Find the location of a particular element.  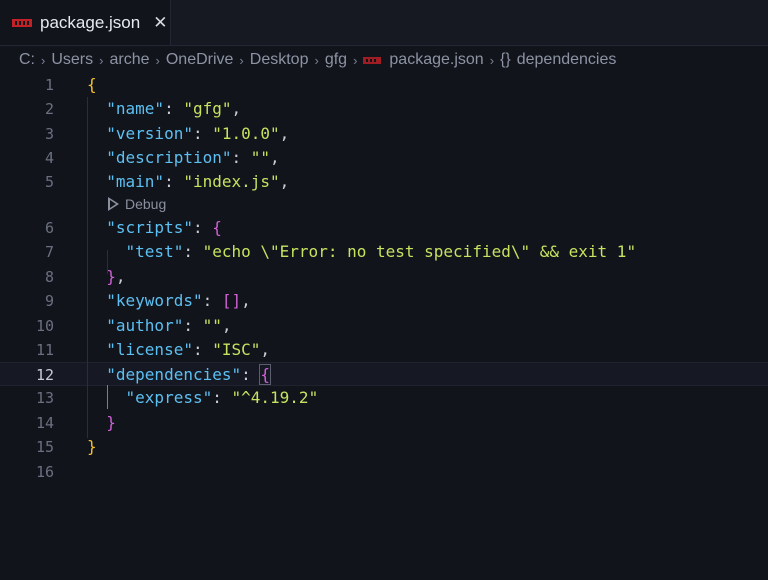

tab-package-json: package.json ✕ is located at coordinates (85, 22).